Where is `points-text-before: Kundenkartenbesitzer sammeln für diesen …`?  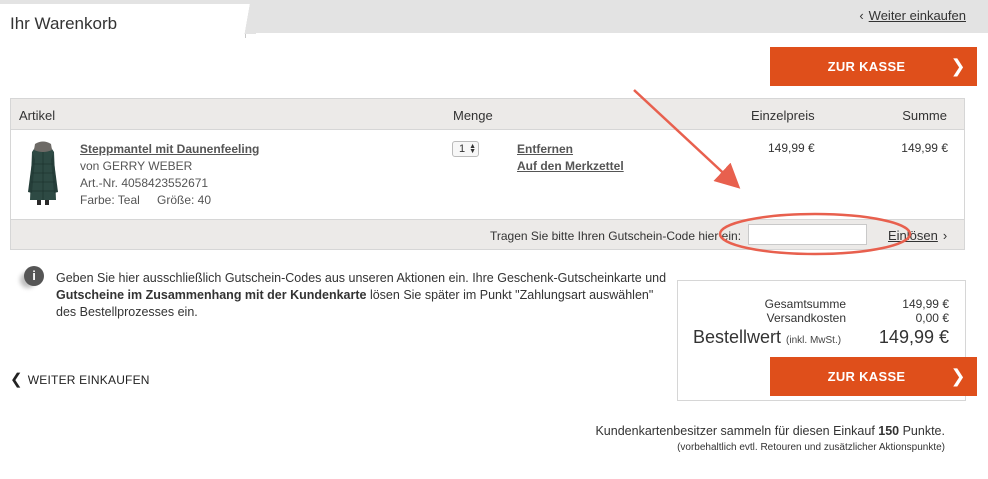 points-text-before: Kundenkartenbesitzer sammeln für diesen … is located at coordinates (737, 431).